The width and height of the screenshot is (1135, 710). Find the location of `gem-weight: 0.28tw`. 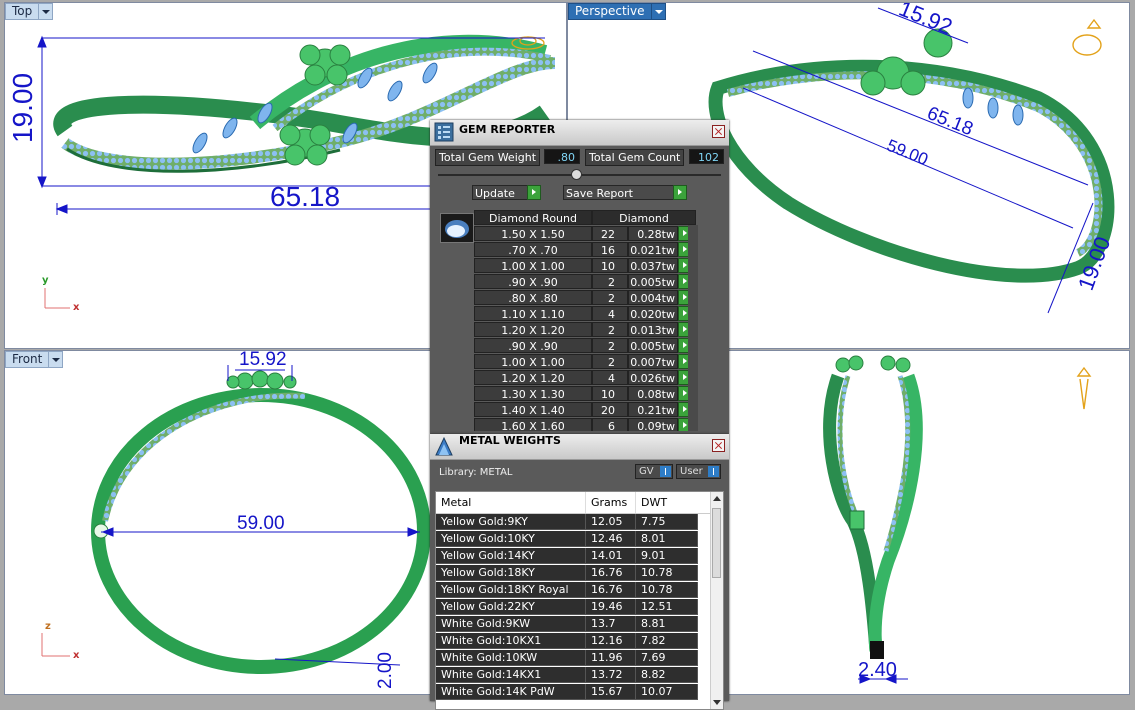

gem-weight: 0.28tw is located at coordinates (653, 233).